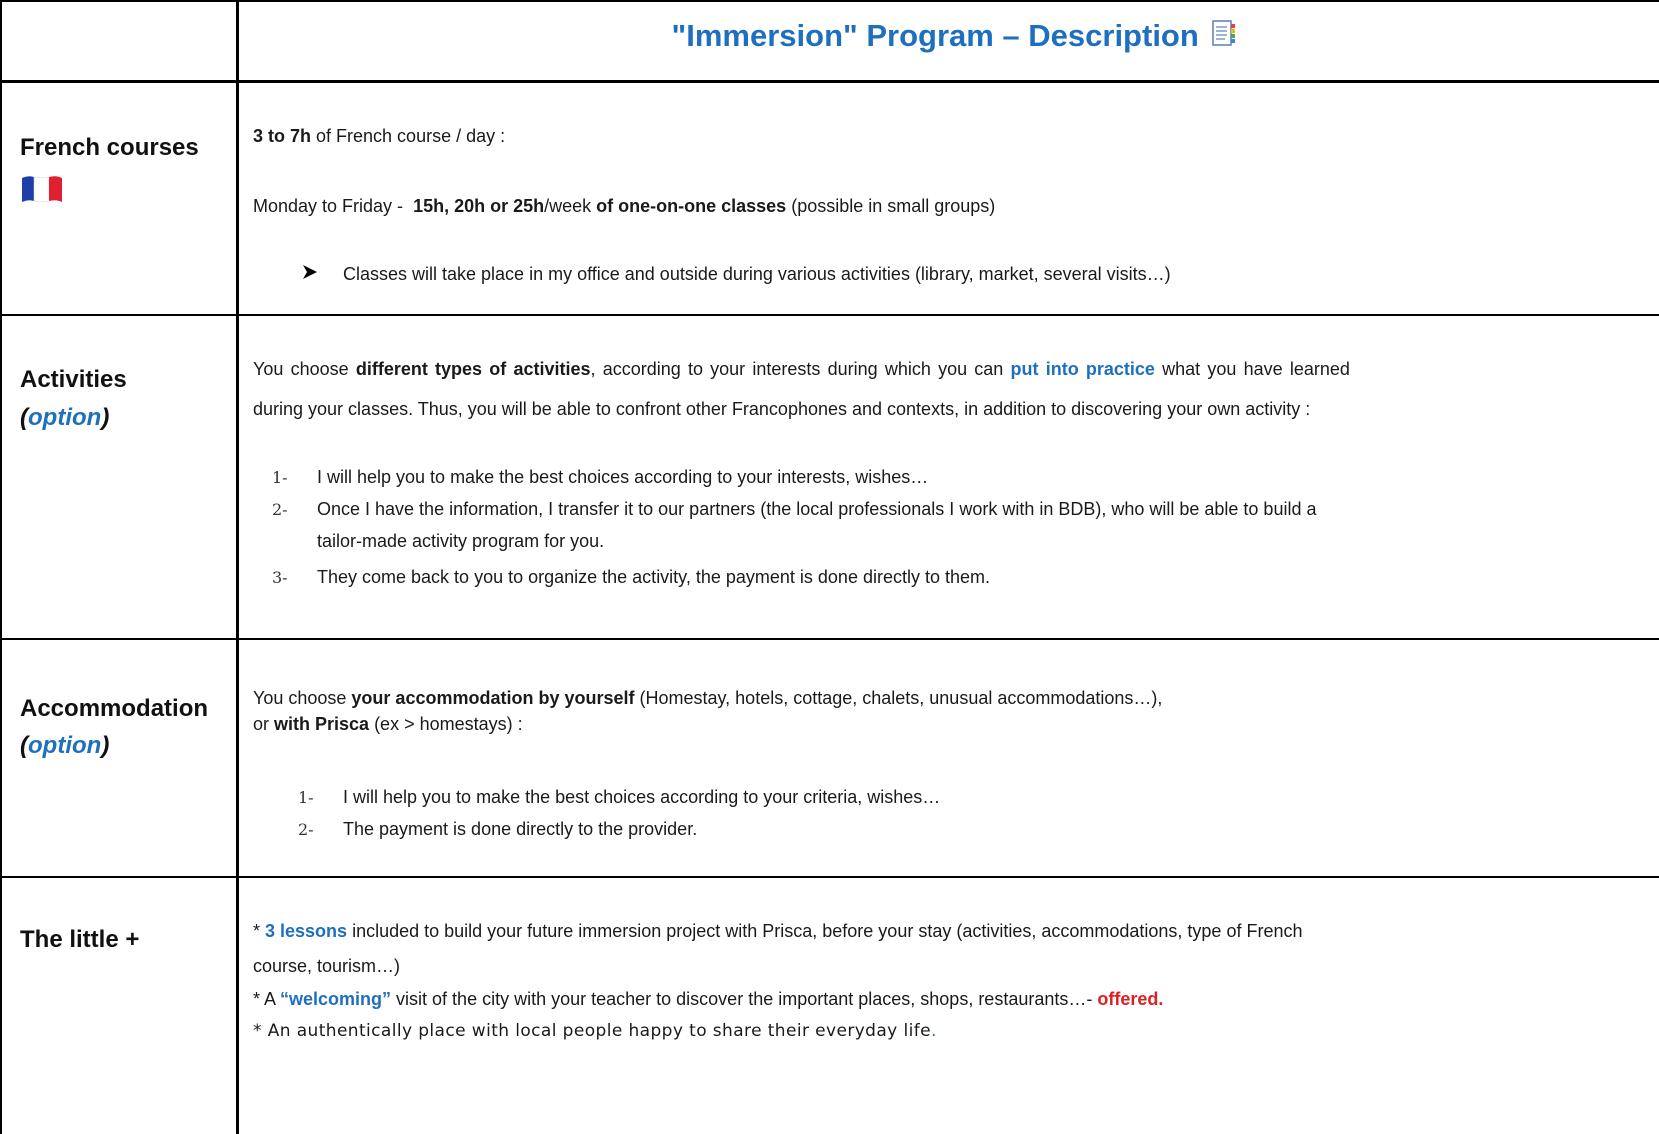  What do you see at coordinates (114, 708) in the screenshot?
I see `row-label-accommodation: Accommodation` at bounding box center [114, 708].